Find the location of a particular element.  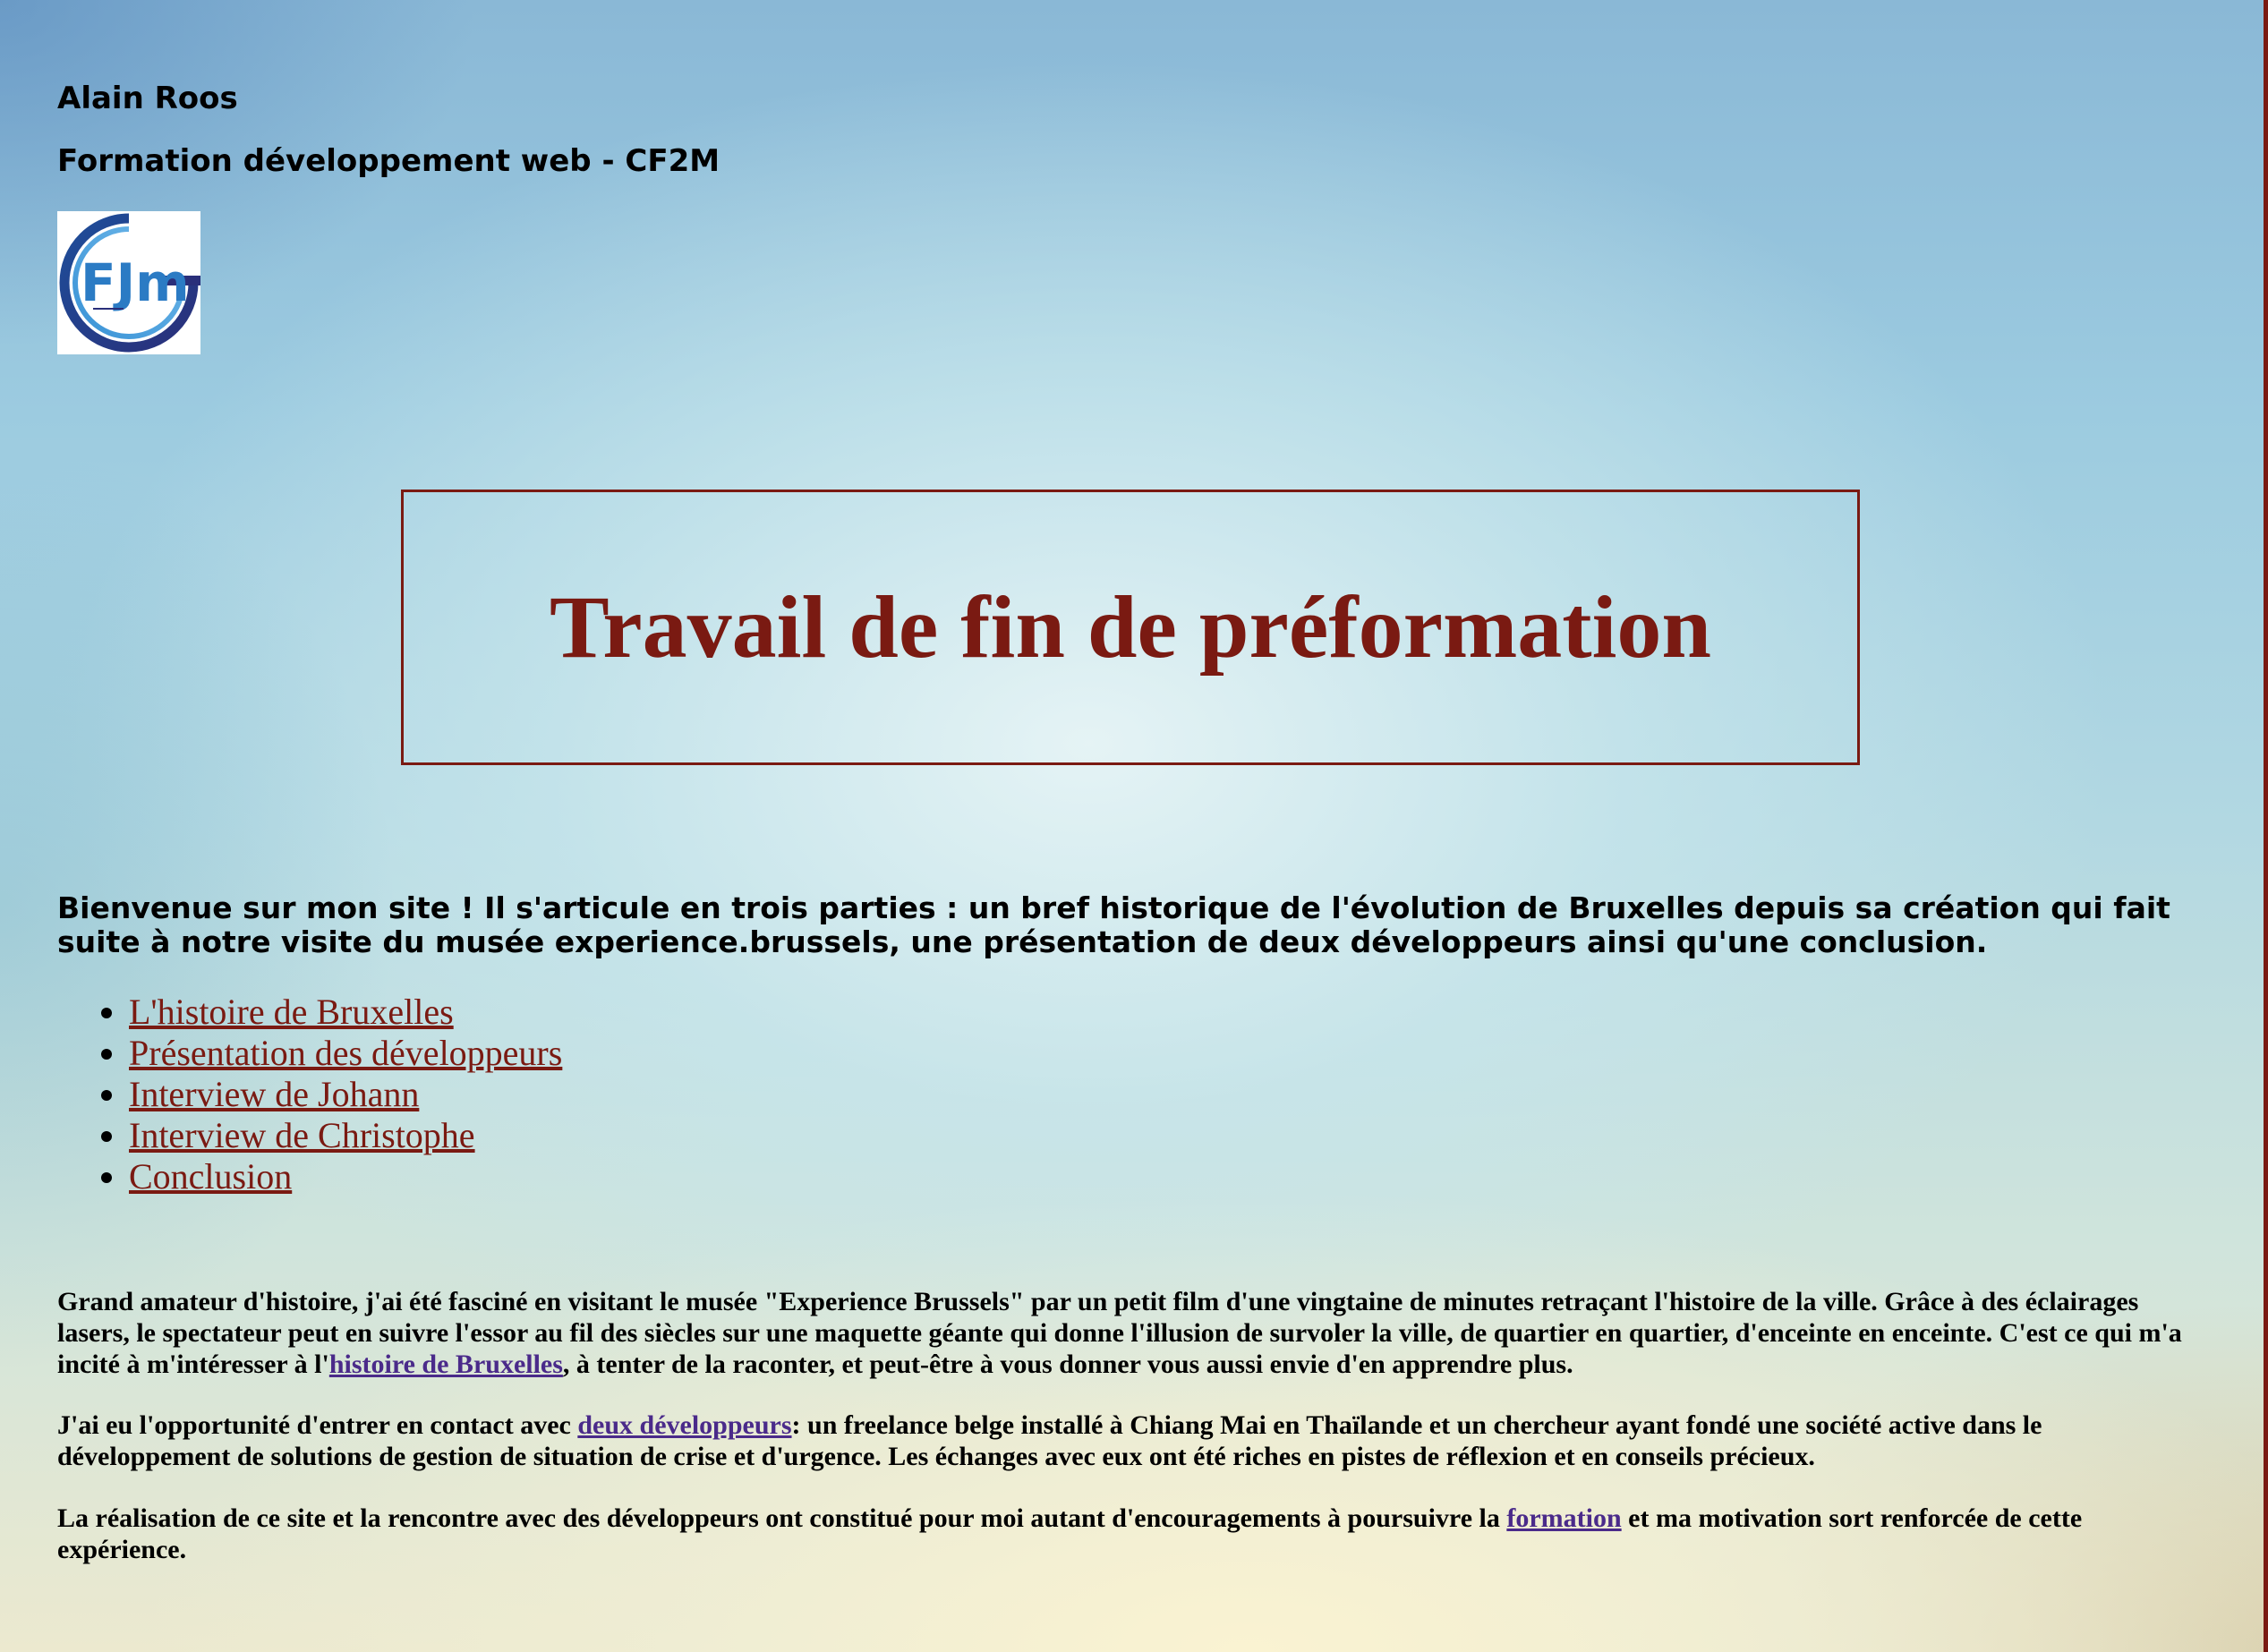

nav-item: Présentation des développeurs is located at coordinates (346, 1053).